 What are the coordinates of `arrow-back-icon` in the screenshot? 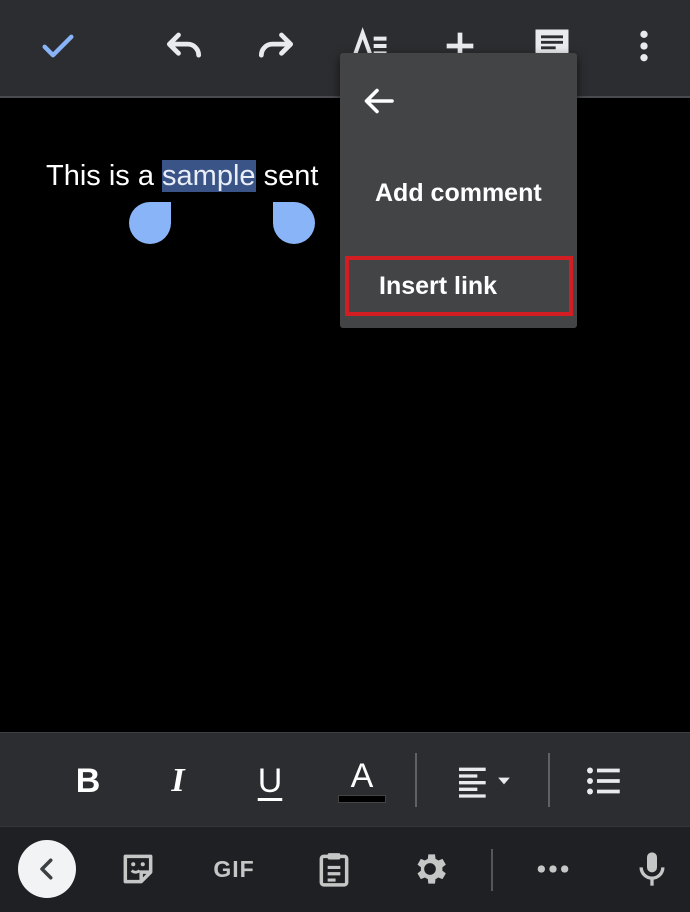 It's located at (379, 101).